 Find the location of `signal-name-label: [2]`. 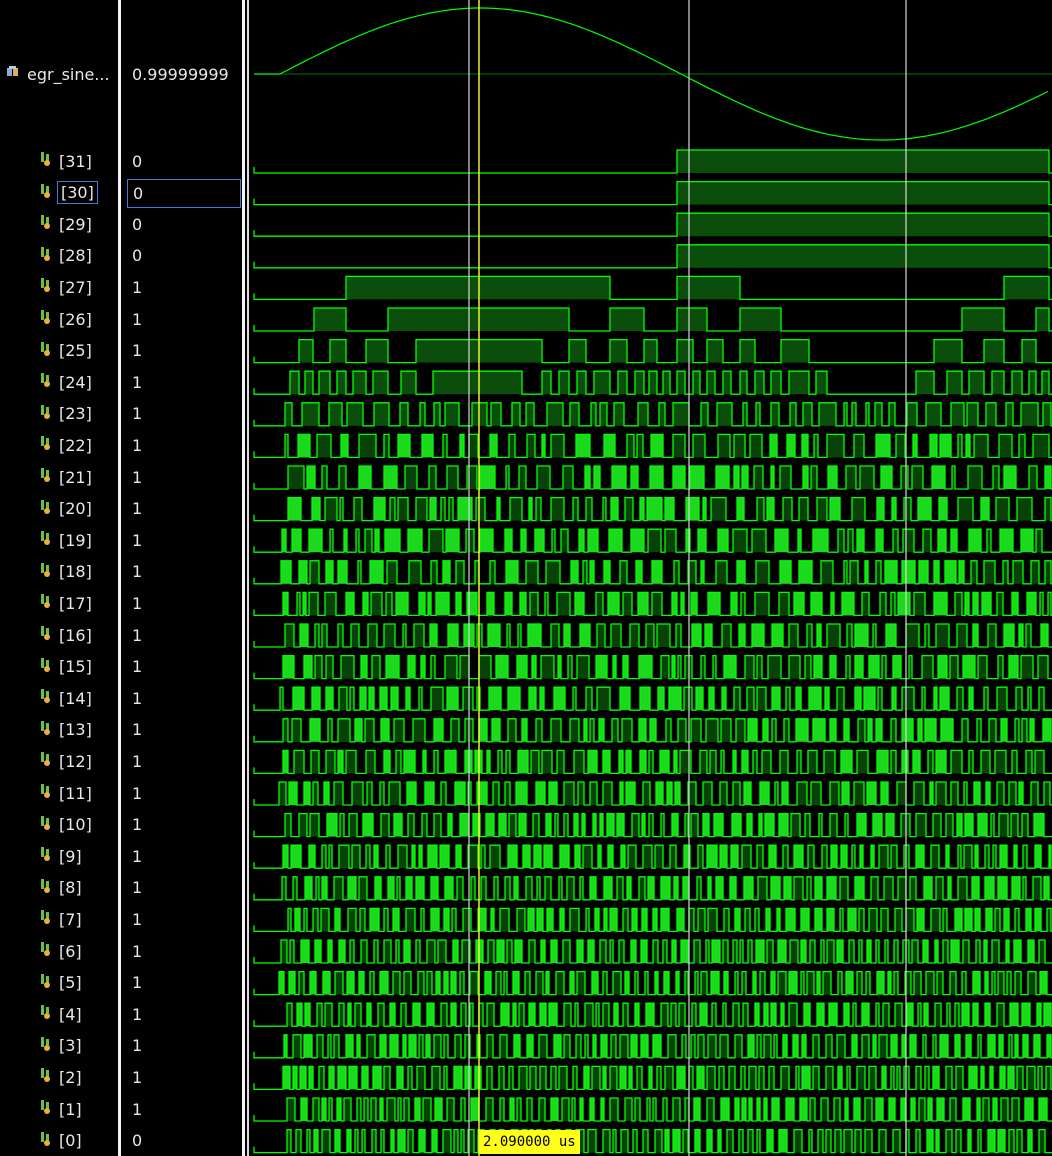

signal-name-label: [2] is located at coordinates (70, 1077).